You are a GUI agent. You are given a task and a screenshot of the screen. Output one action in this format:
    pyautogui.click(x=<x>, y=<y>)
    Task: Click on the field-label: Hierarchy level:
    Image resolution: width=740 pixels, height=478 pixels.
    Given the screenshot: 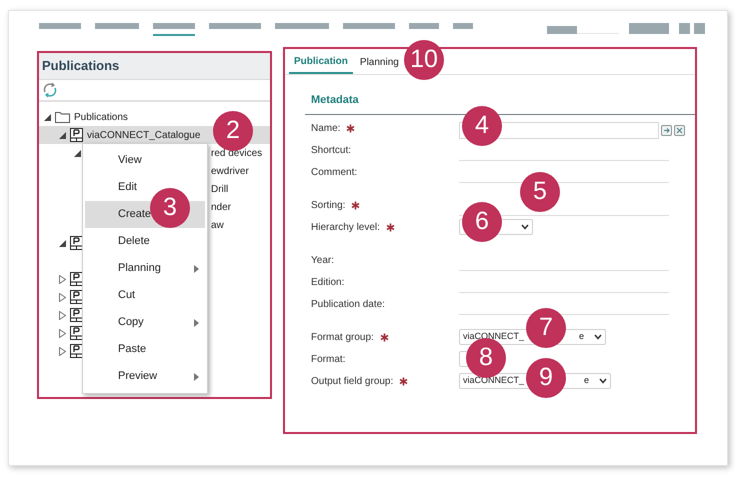 What is the action you would take?
    pyautogui.click(x=345, y=227)
    